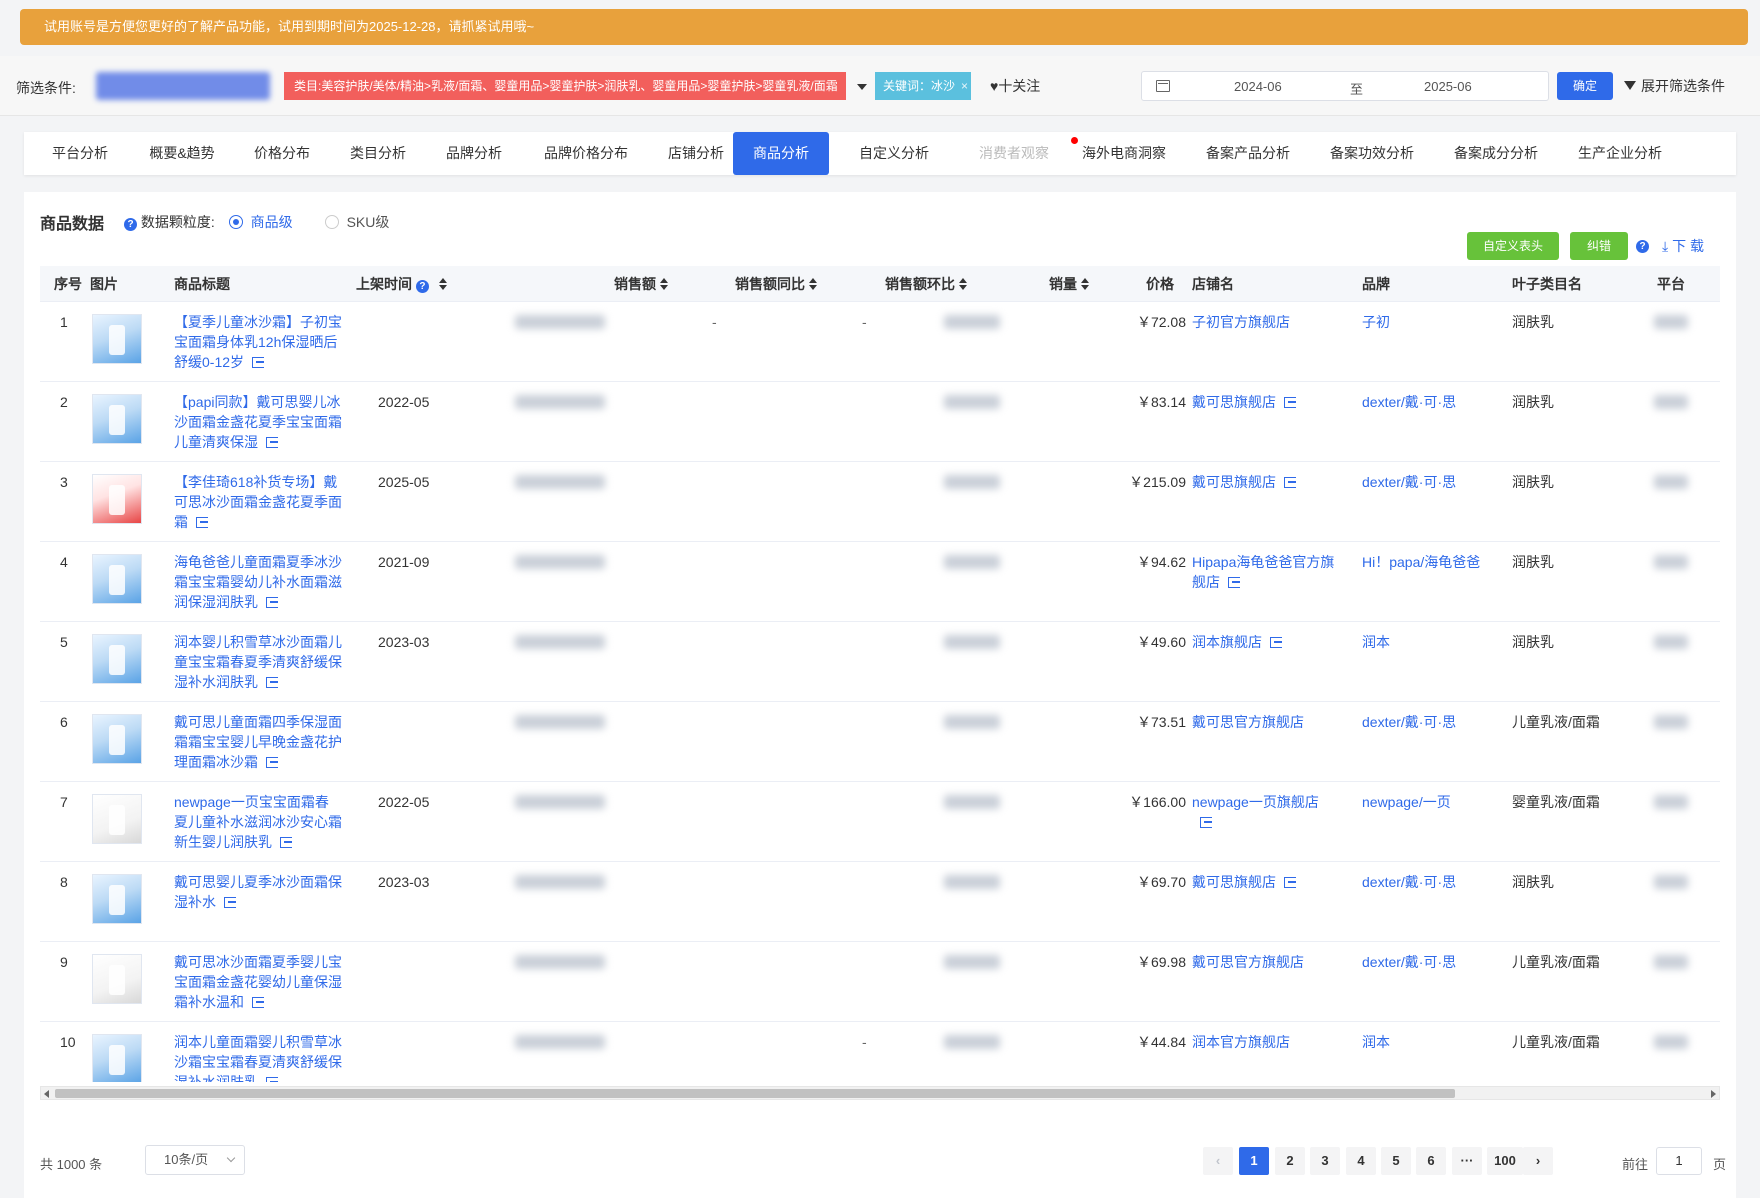  Describe the element at coordinates (1290, 1161) in the screenshot. I see `page-button: 2` at that location.